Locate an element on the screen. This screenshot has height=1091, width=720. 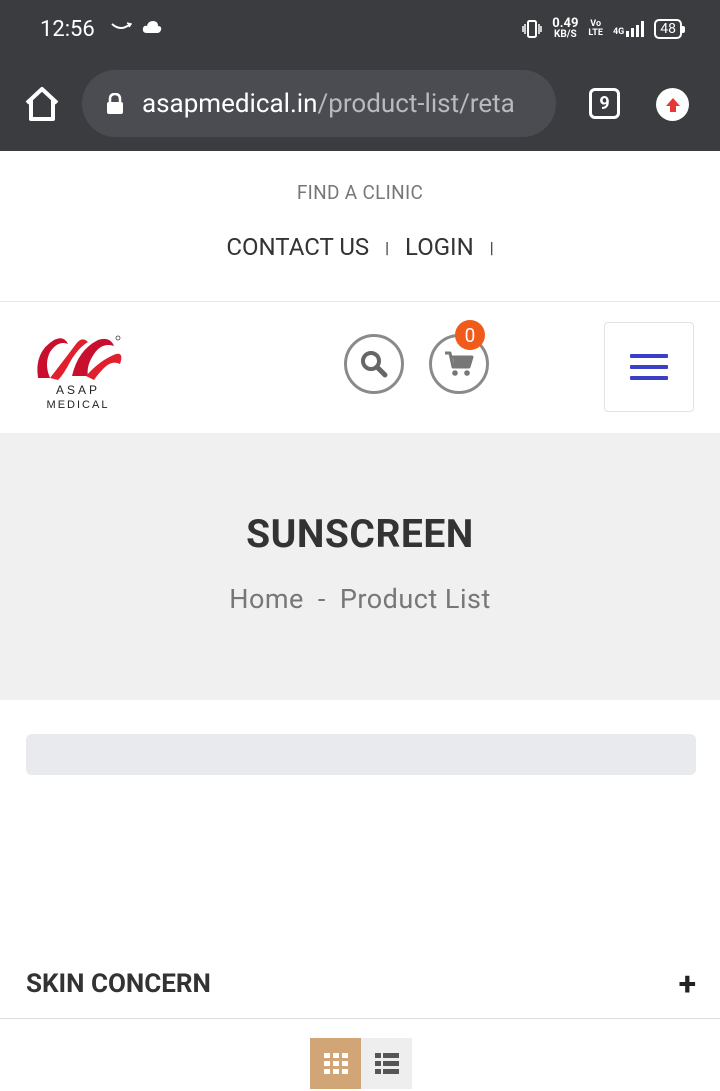
search-button is located at coordinates (374, 364).